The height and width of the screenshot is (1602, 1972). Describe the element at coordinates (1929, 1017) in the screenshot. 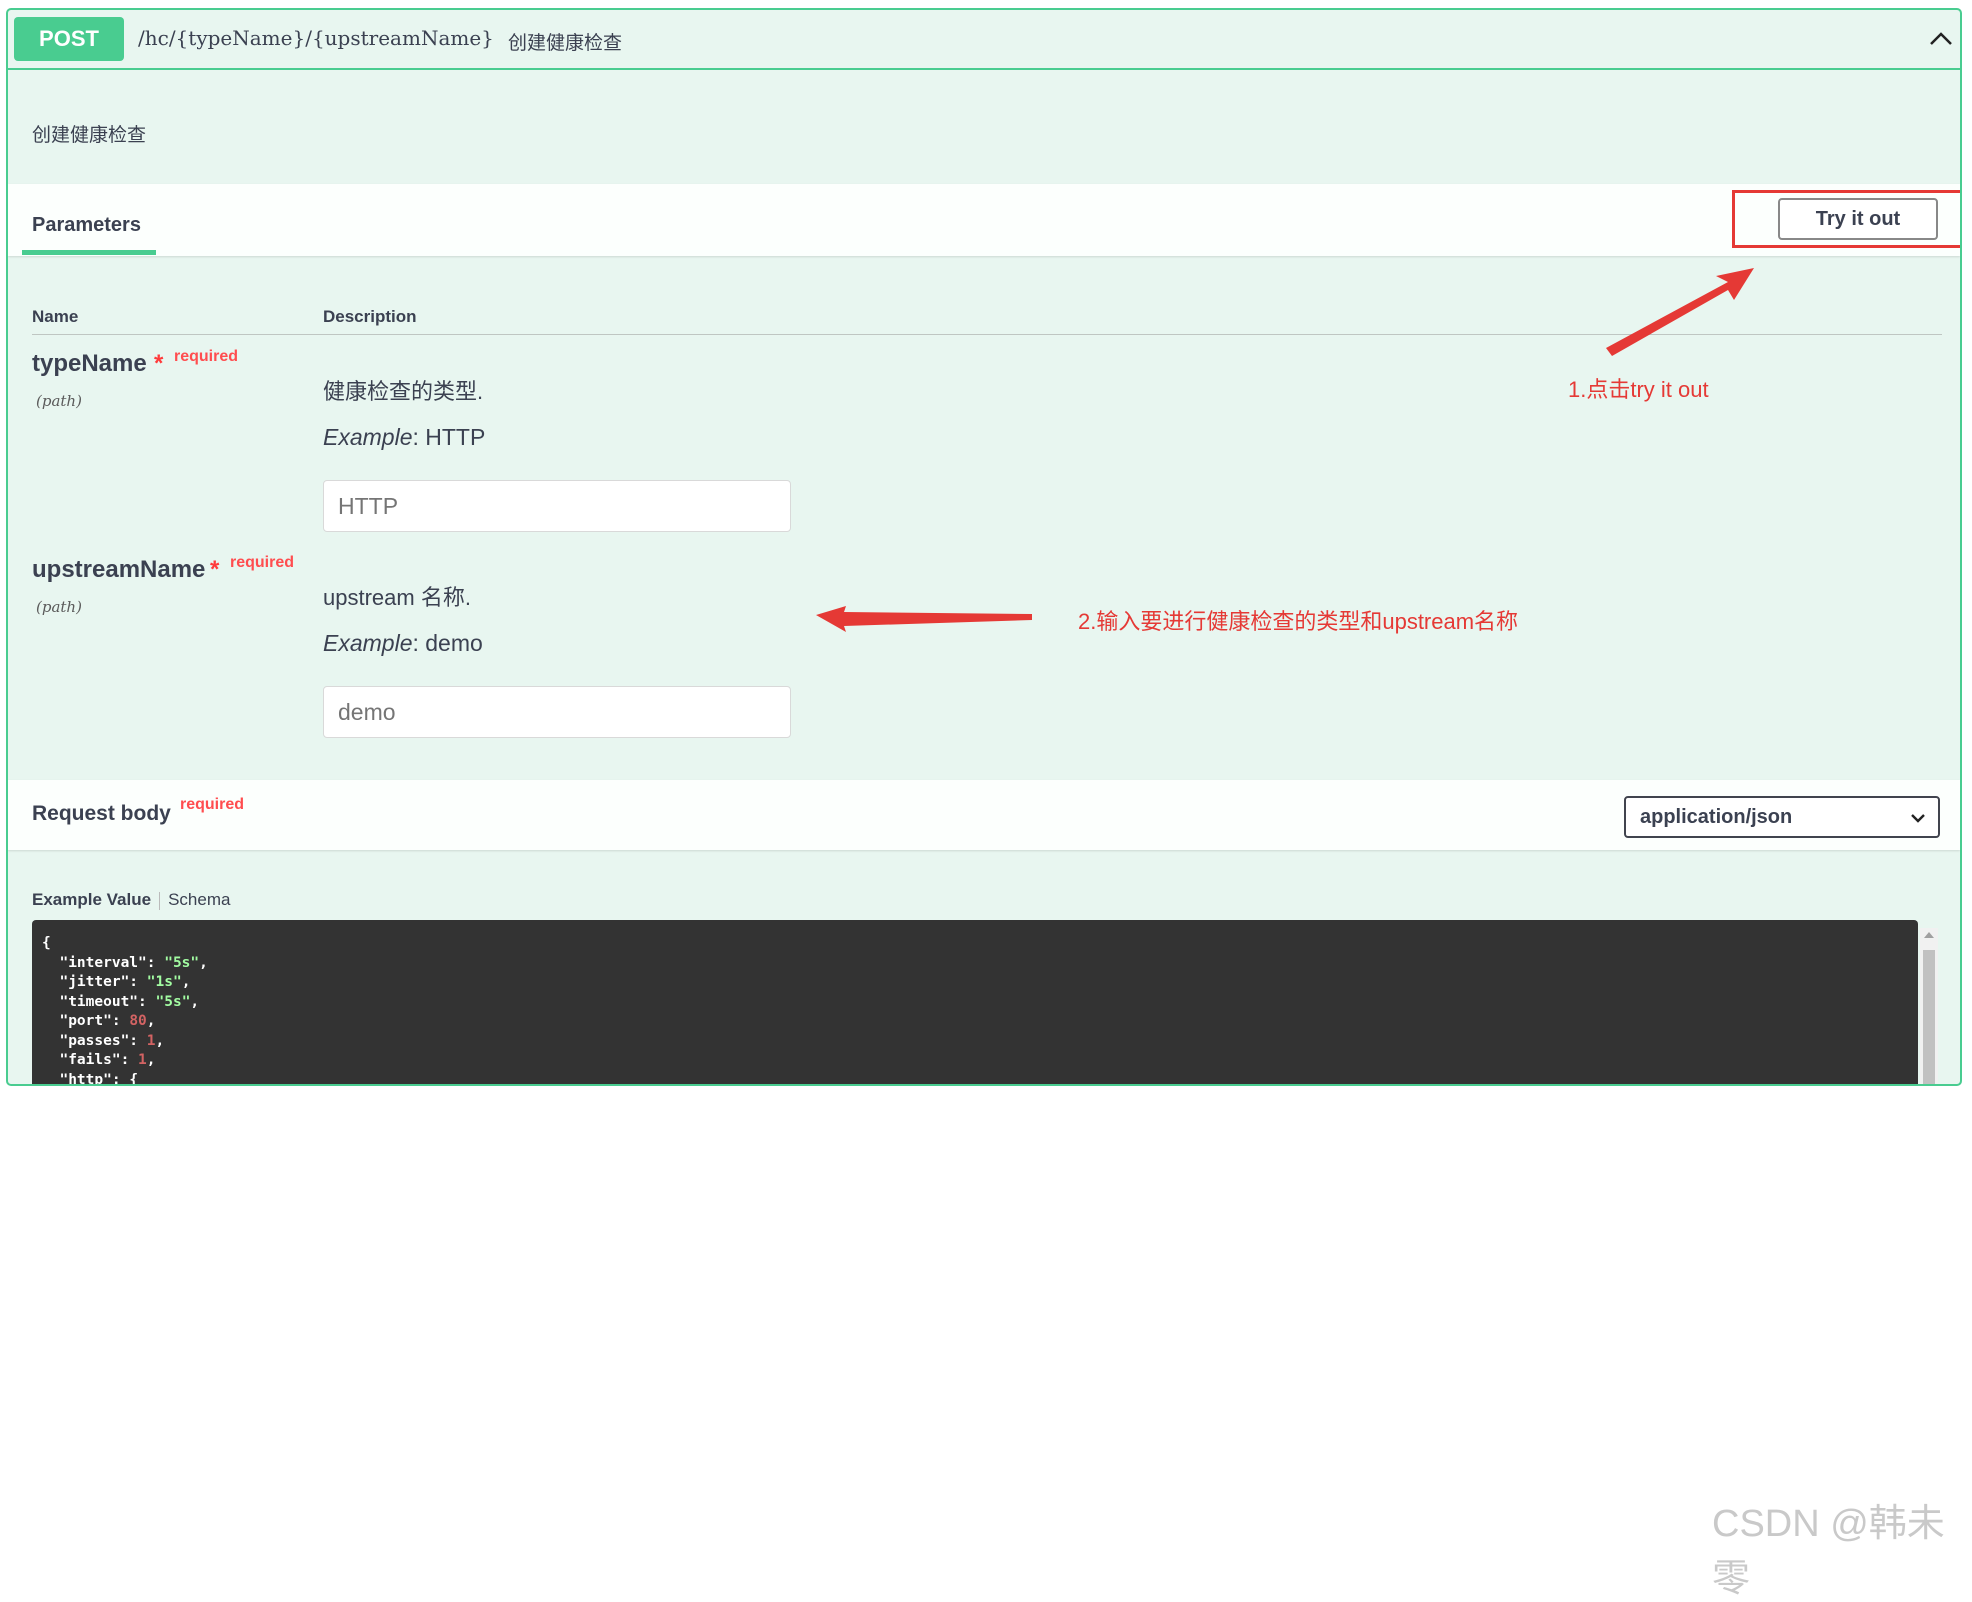

I see `scrollbar-thumb` at that location.